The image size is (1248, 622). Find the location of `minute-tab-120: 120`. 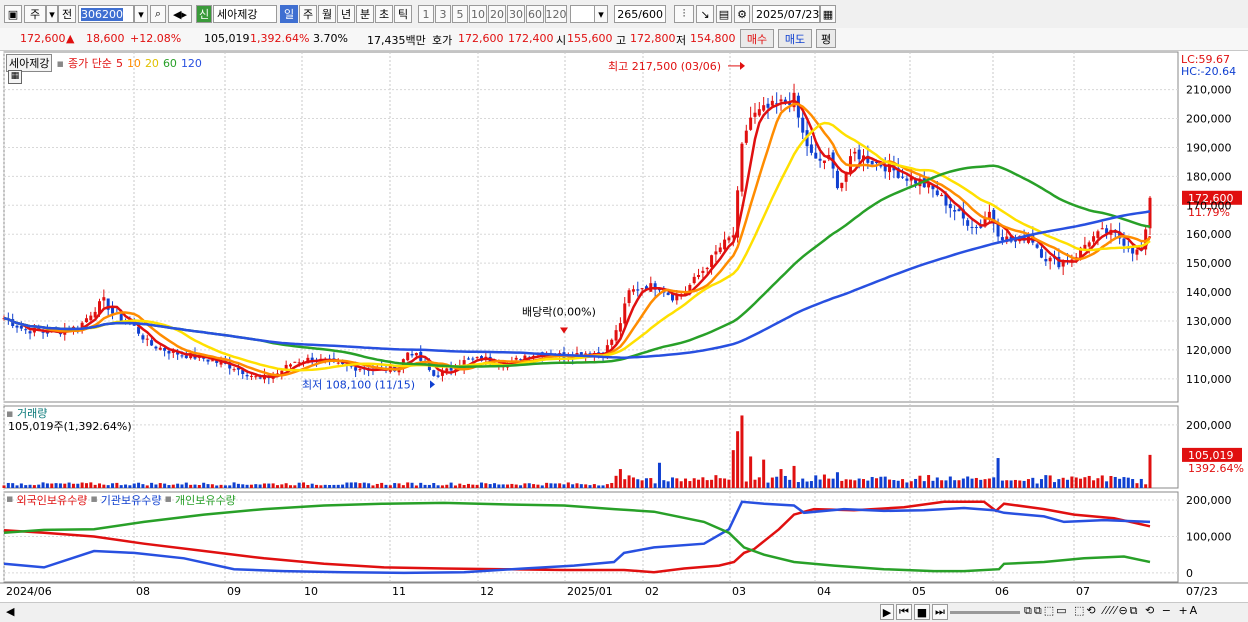

minute-tab-120: 120 is located at coordinates (556, 14).